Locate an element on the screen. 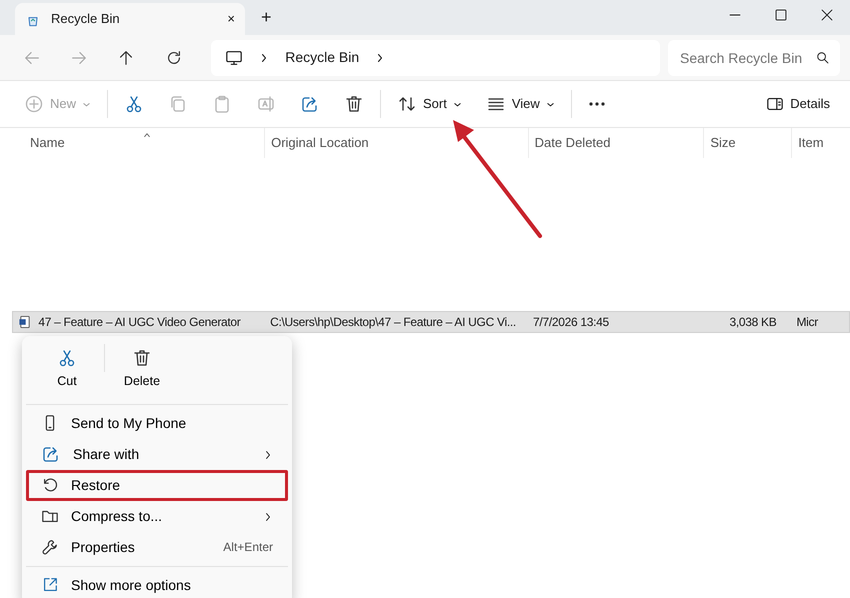 The width and height of the screenshot is (850, 598). more-icon is located at coordinates (597, 104).